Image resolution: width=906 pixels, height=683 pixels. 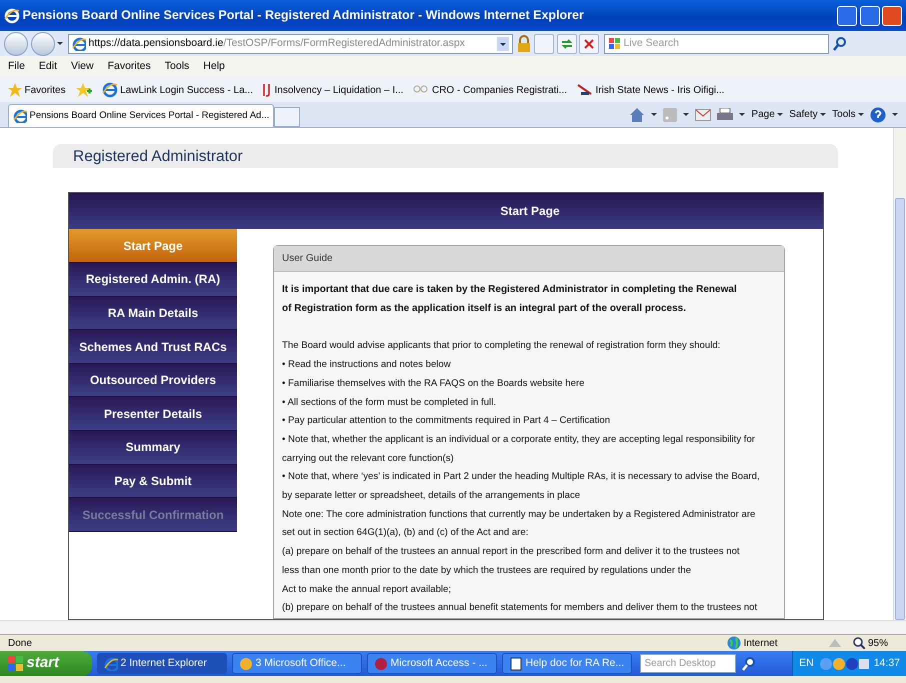 I want to click on guide-text: • All sections of the form must be completed in full., so click(x=389, y=403).